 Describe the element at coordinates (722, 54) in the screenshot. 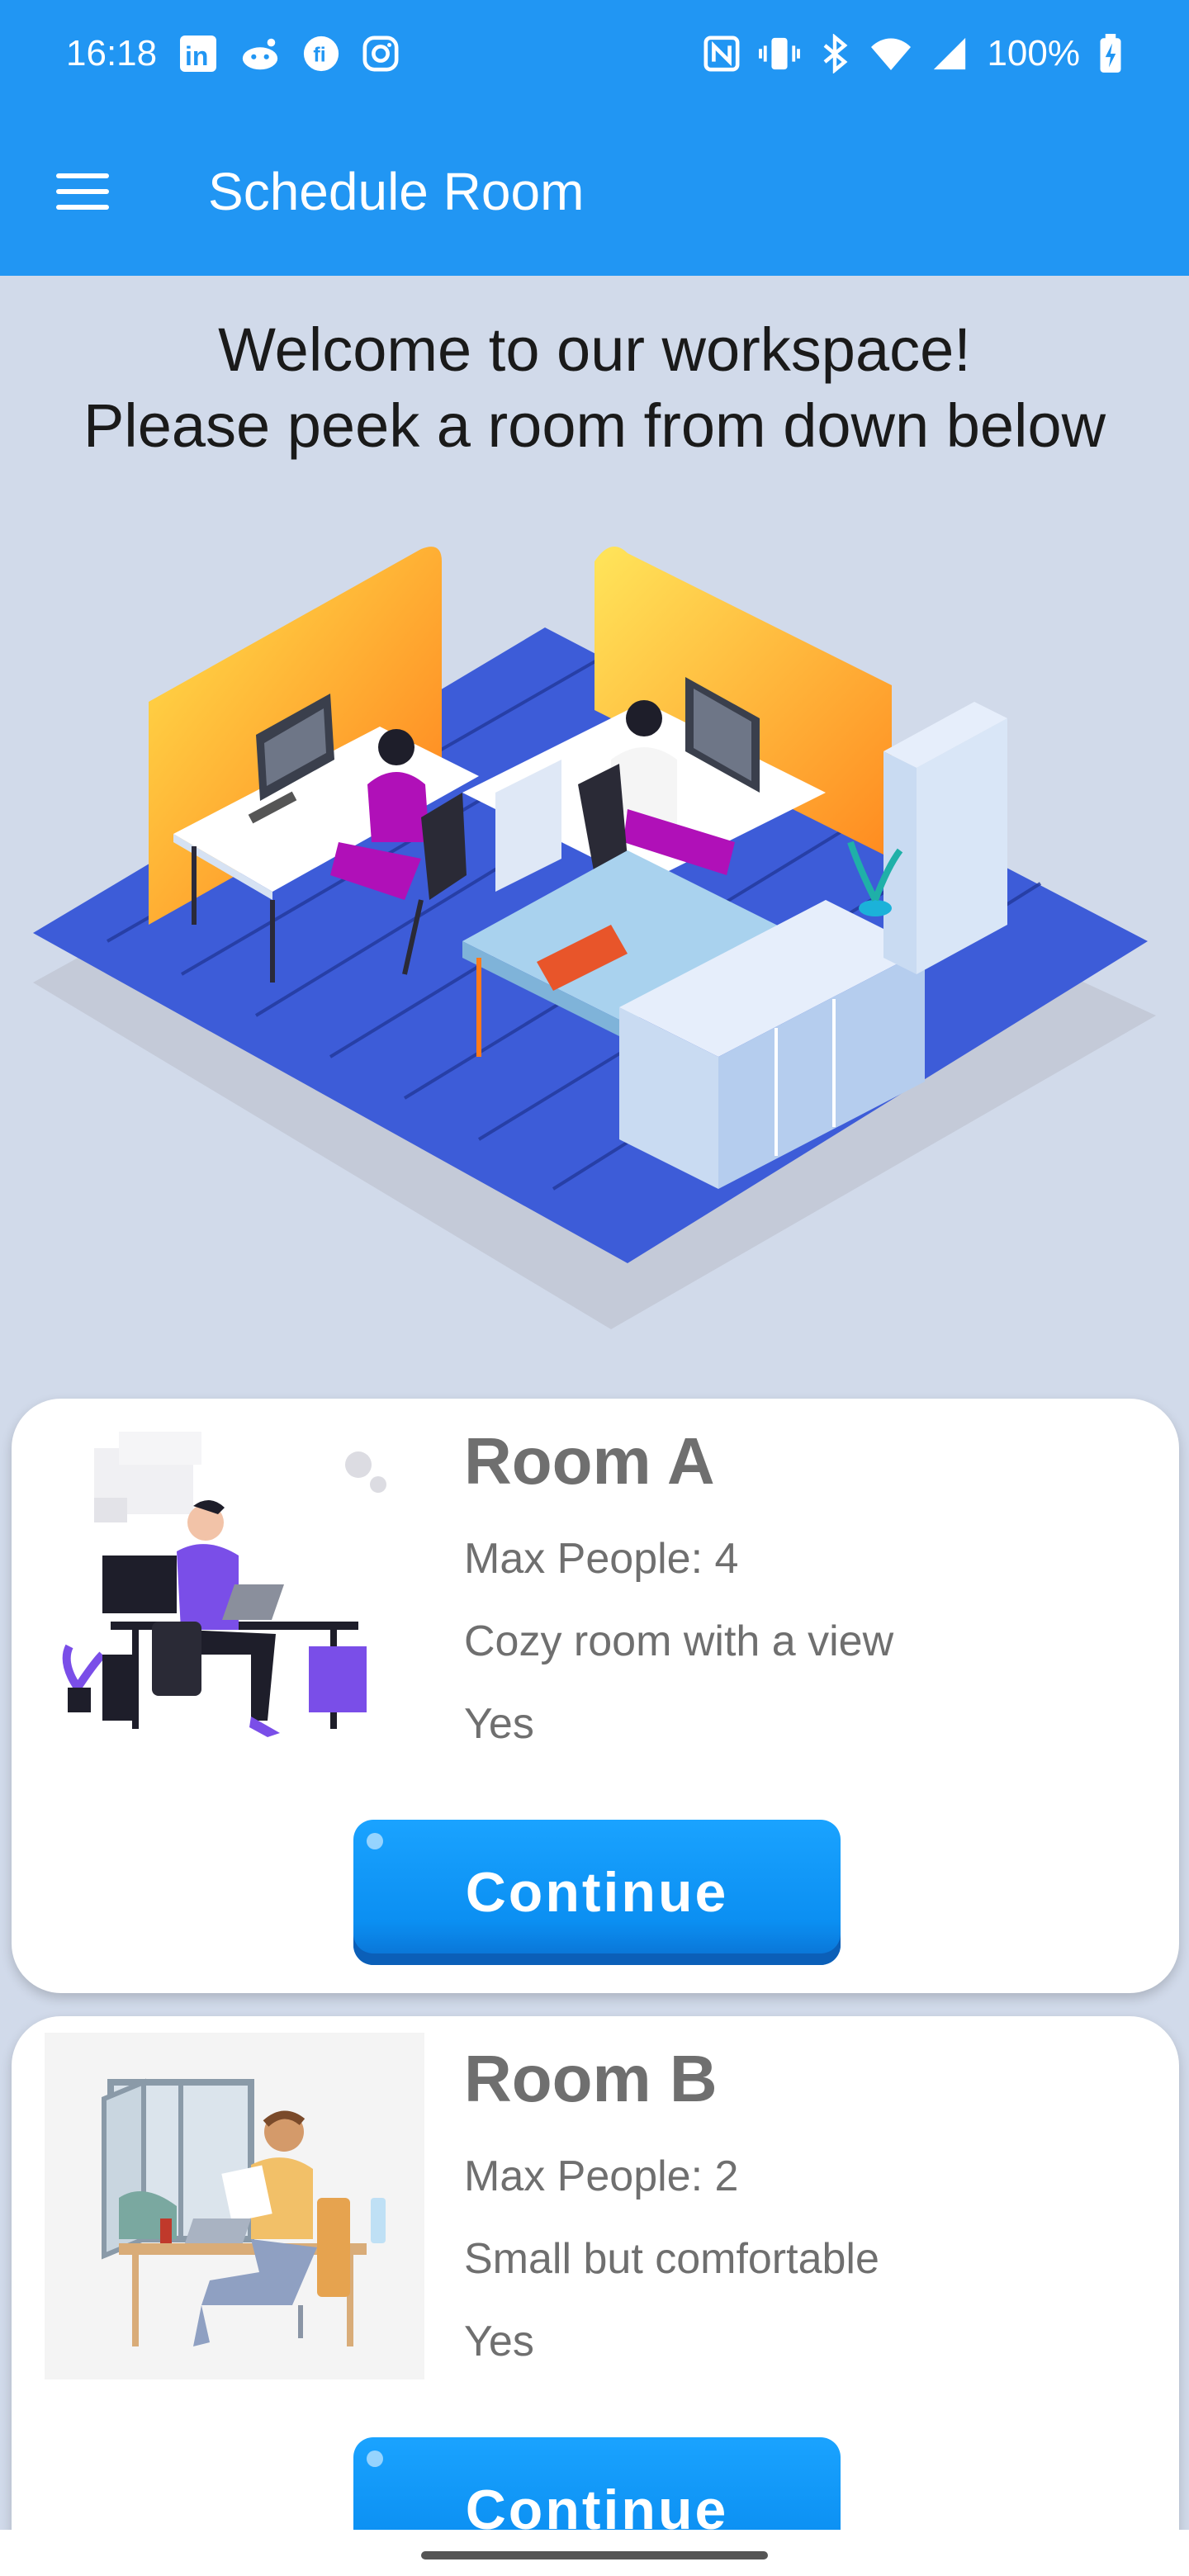

I see `nfc-icon` at that location.